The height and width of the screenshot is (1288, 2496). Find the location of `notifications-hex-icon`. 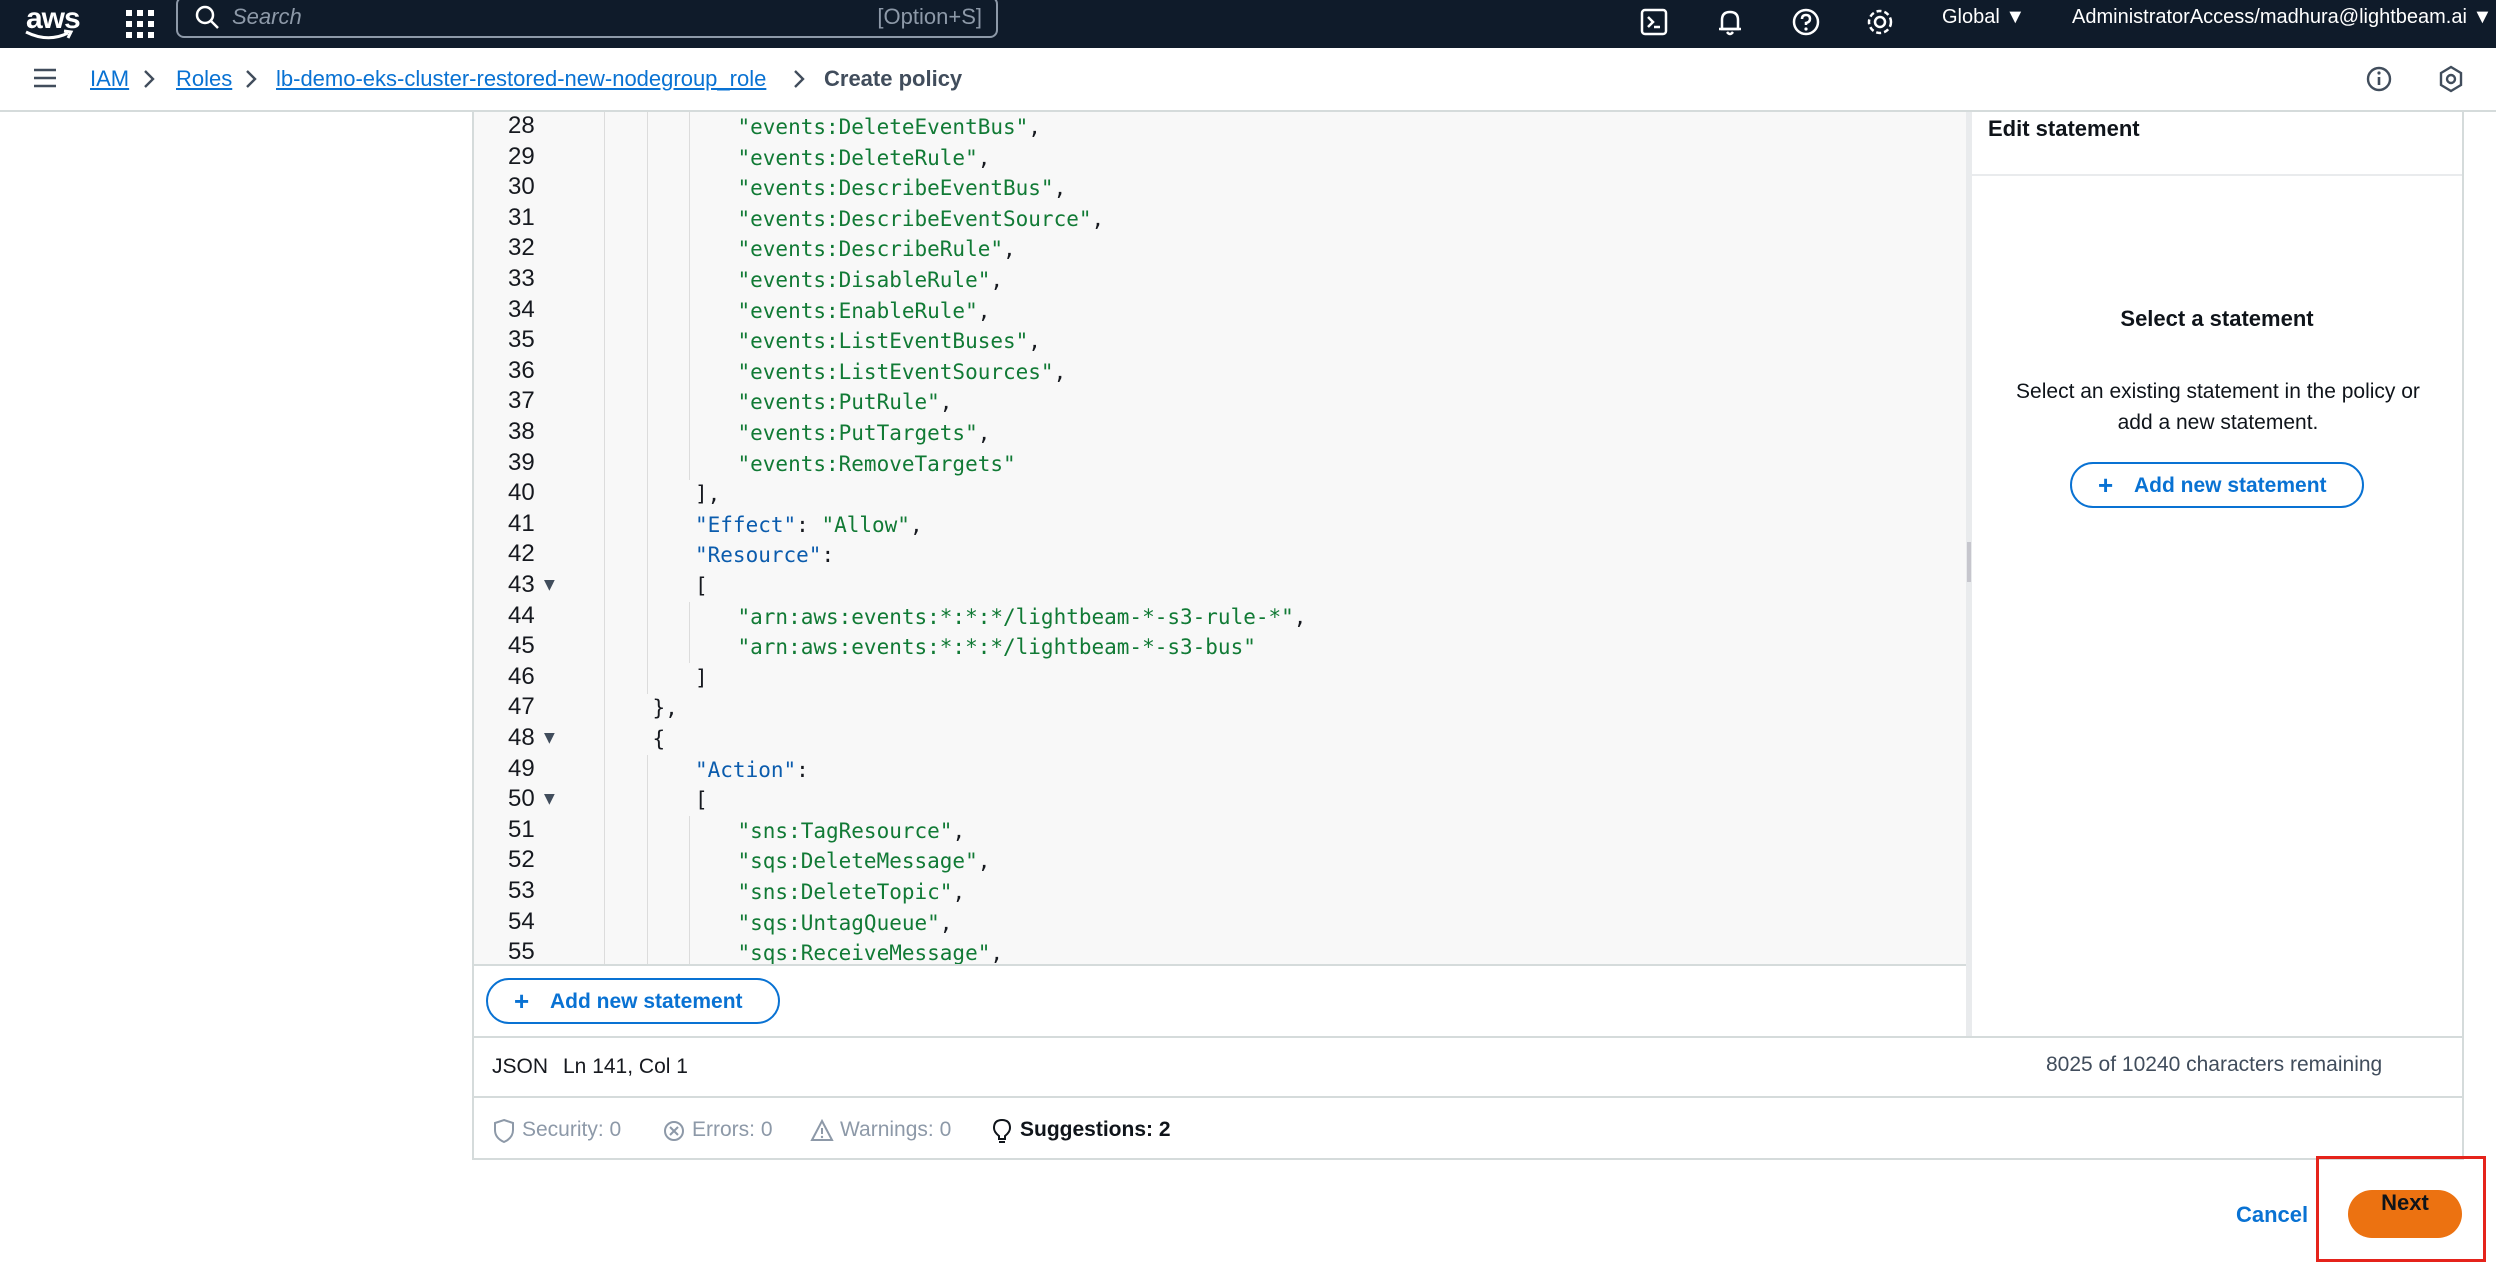

notifications-hex-icon is located at coordinates (2451, 79).